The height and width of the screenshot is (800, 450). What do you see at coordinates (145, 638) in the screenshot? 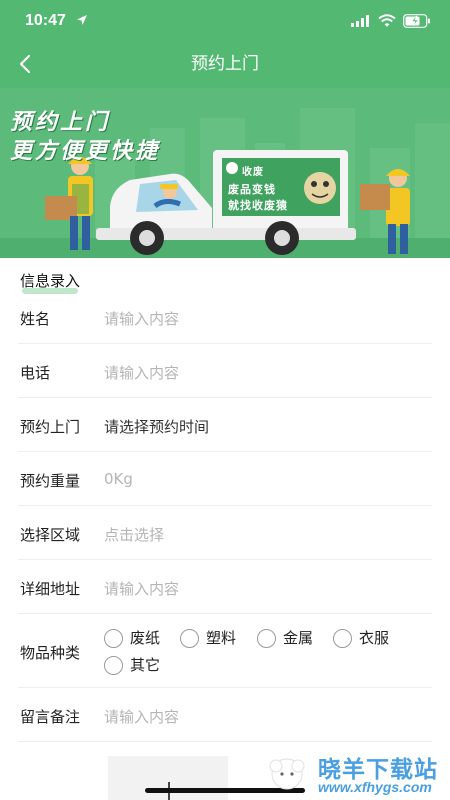
I see `category-option-label: 废纸` at bounding box center [145, 638].